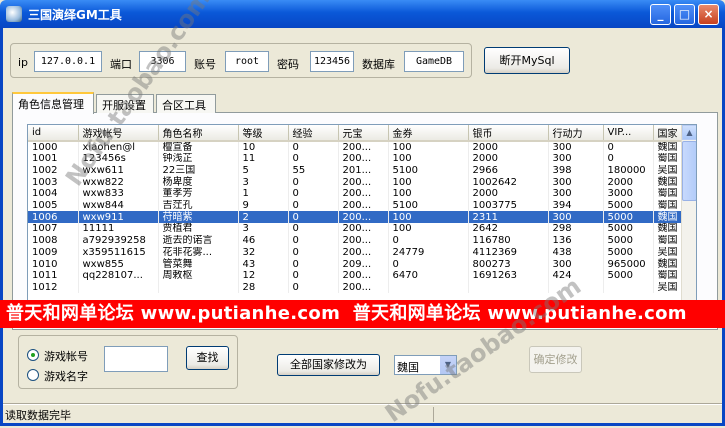 This screenshot has height=428, width=725. I want to click on change-all-country-button: 全部国家修改为, so click(328, 365).